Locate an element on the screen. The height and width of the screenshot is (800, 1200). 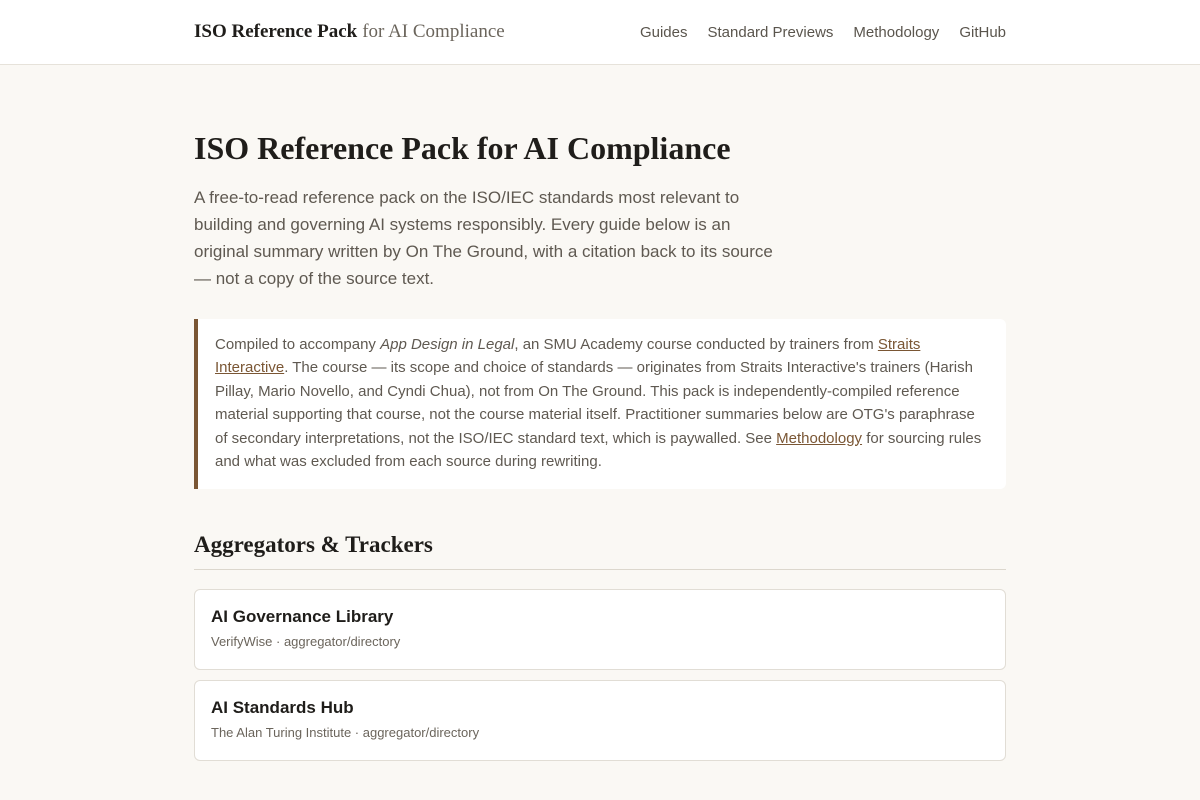
card-title: AI Standards Hub is located at coordinates (282, 708).